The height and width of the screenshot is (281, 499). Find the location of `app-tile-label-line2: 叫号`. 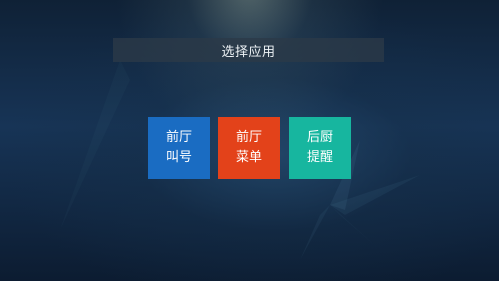

app-tile-label-line2: 叫号 is located at coordinates (178, 157).